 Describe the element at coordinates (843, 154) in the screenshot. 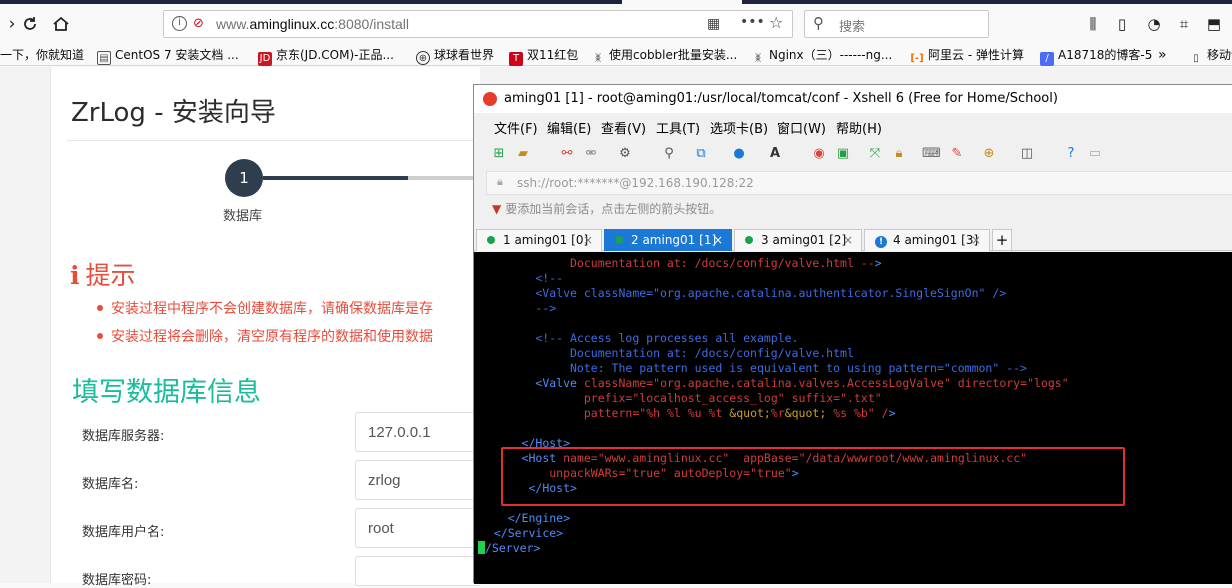

I see `xftp-icon: ▣` at that location.